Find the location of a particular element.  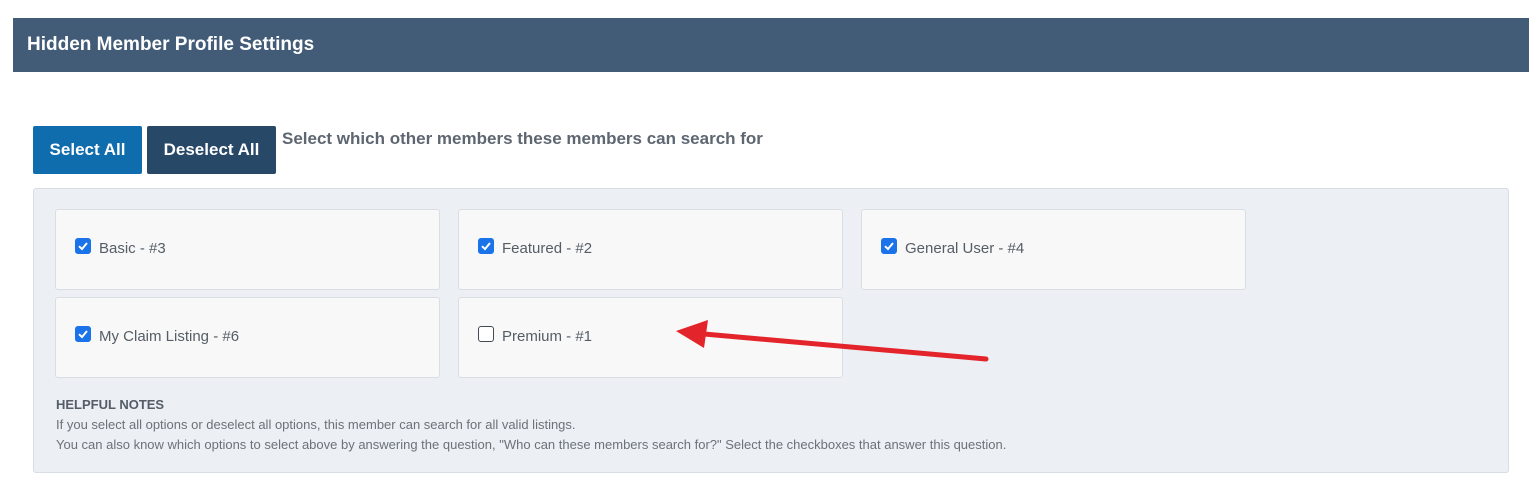

checkbox-featured is located at coordinates (486, 246).